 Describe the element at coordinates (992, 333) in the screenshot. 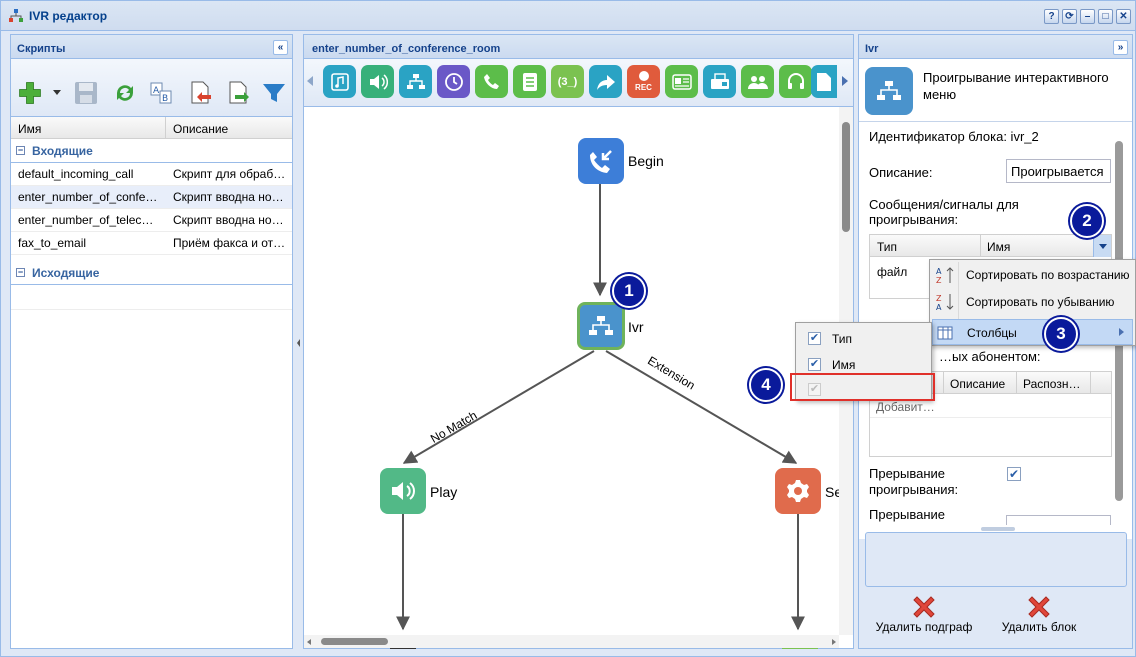

I see `columns-menu-label: Столбцы` at that location.